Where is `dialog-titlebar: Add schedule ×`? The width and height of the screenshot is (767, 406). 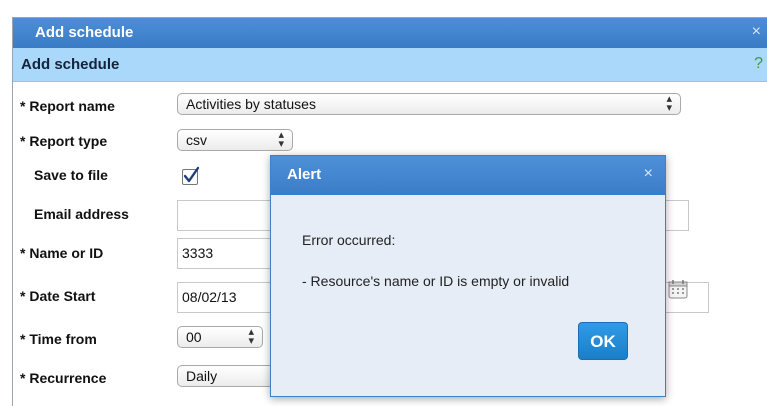 dialog-titlebar: Add schedule × is located at coordinates (390, 33).